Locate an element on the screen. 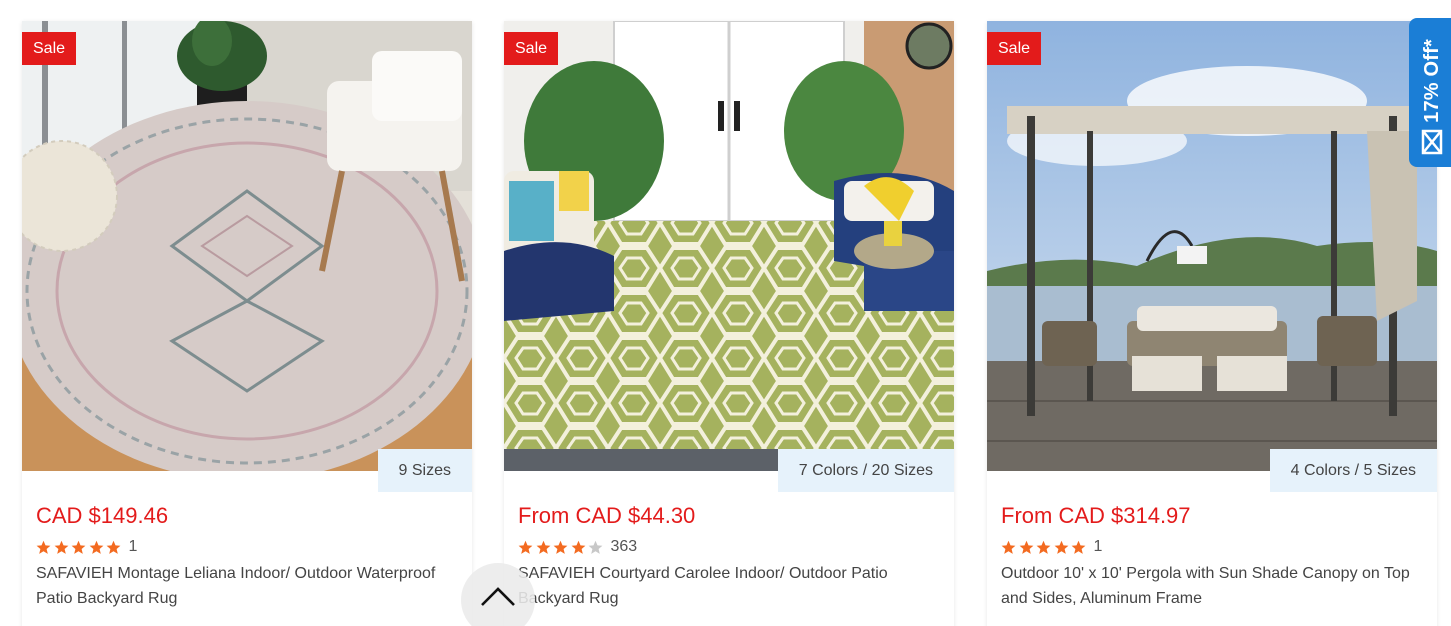  review-count: 363 is located at coordinates (624, 546).